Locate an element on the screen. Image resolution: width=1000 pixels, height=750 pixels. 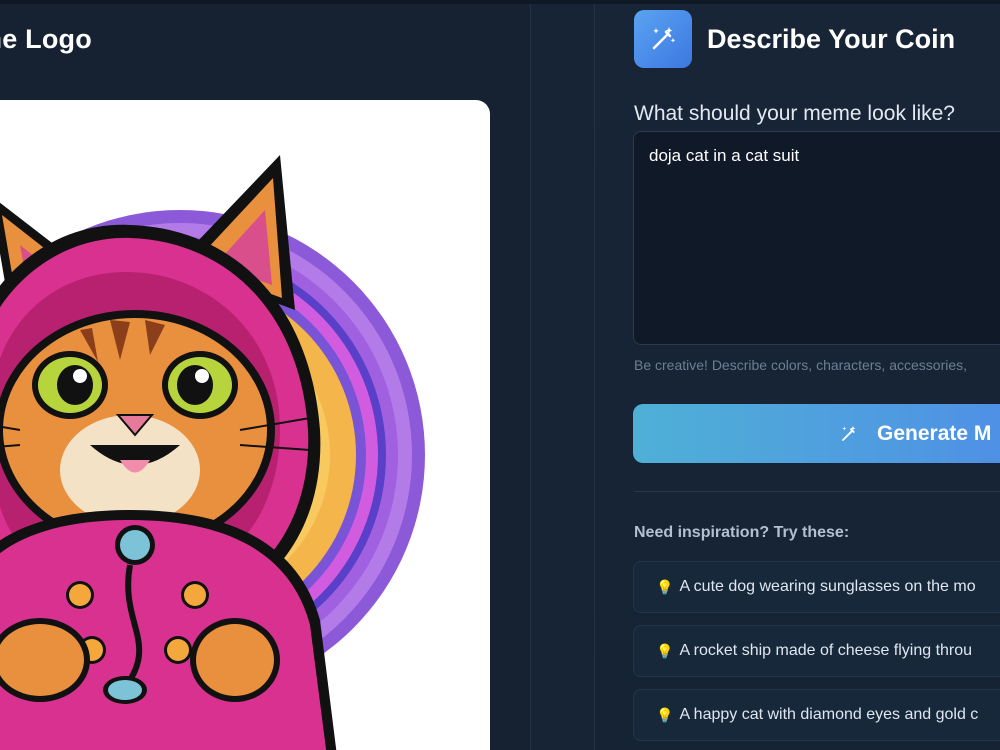
section-divider is located at coordinates (817, 491).